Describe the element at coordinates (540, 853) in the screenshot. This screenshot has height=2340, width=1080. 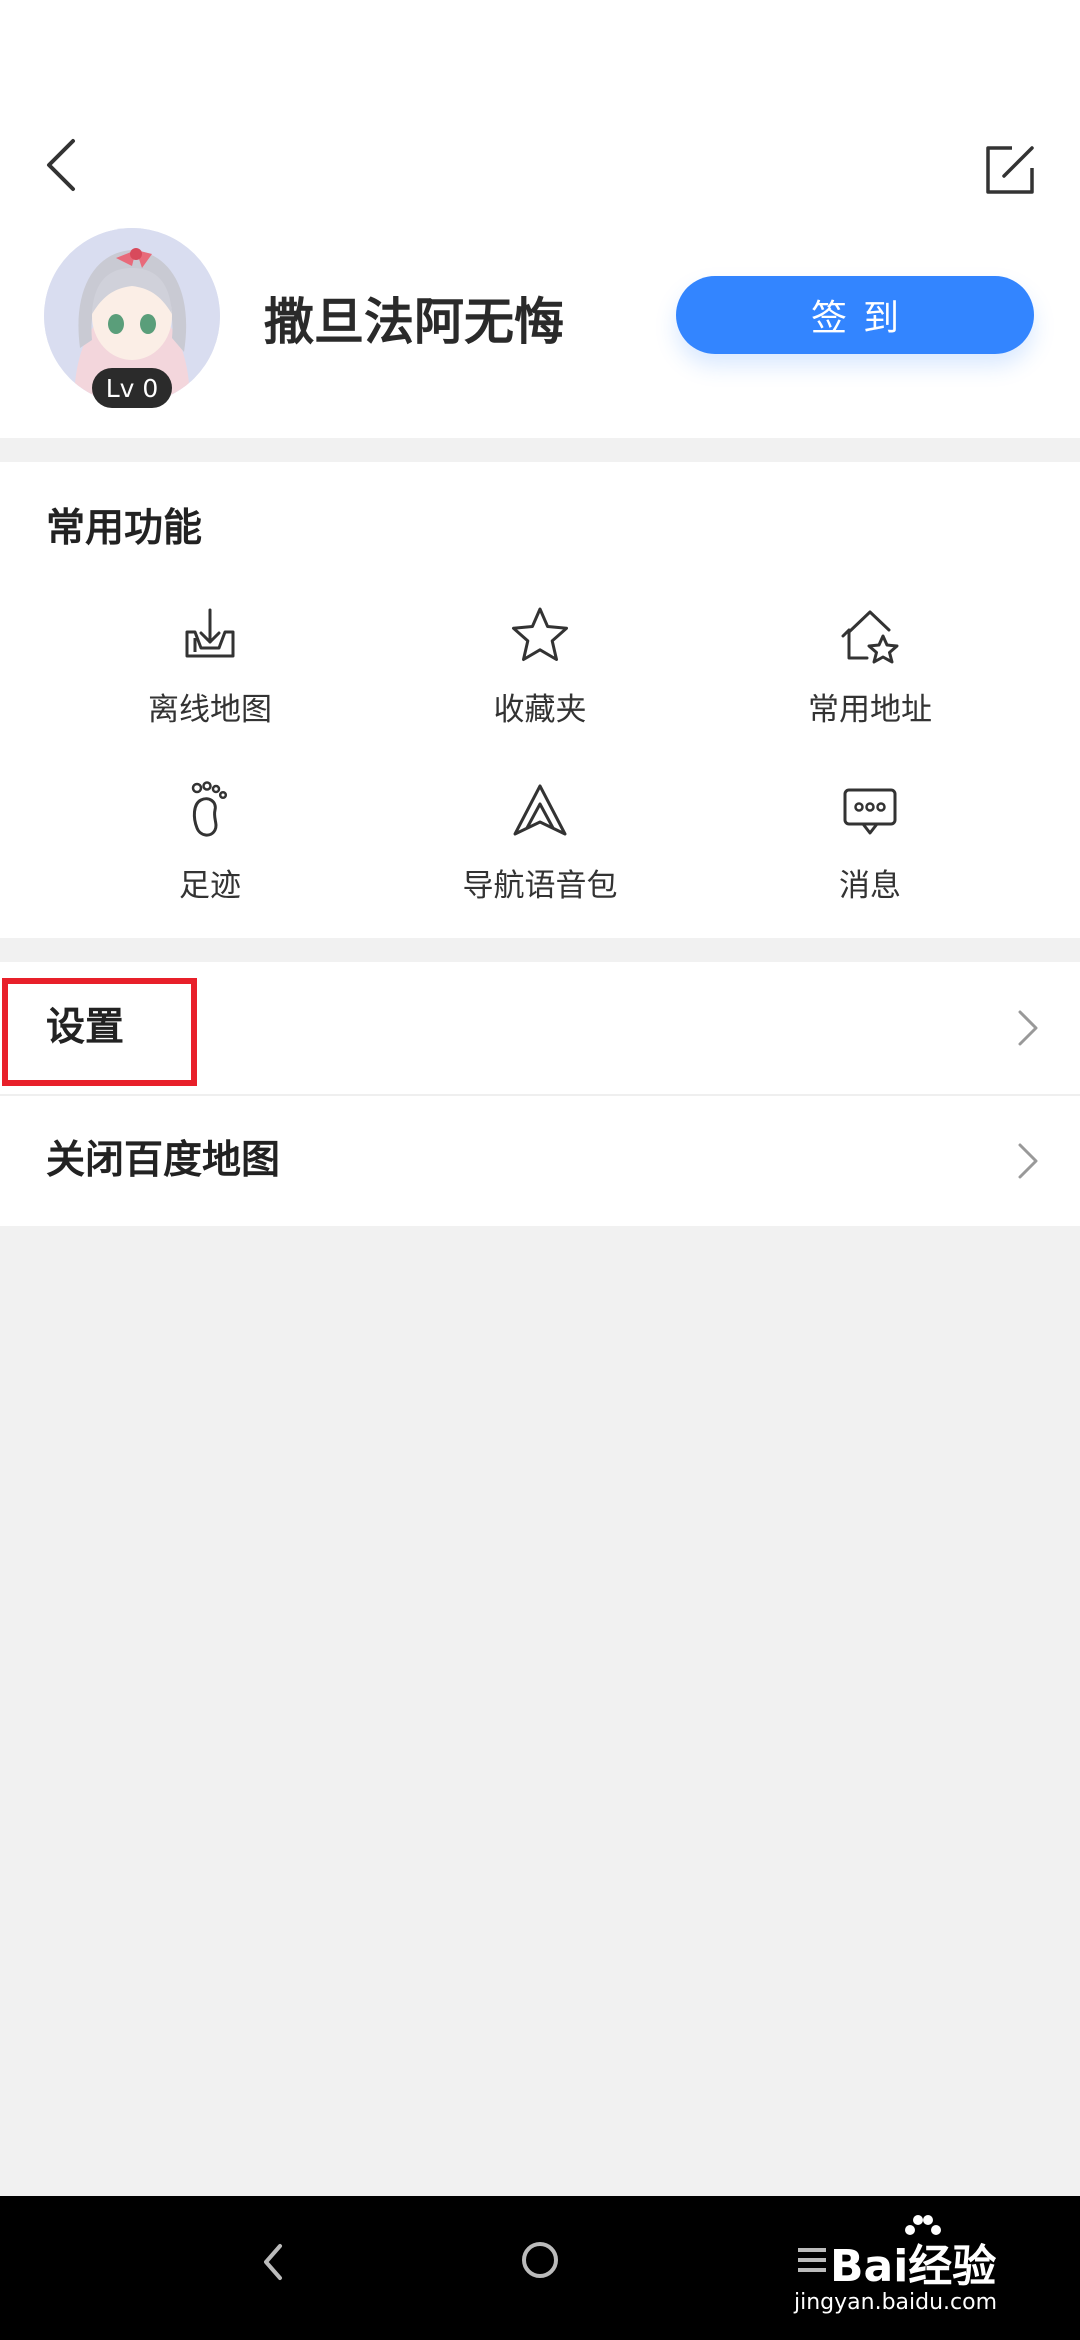
I see `feature-voice-pack: 导航语音包` at that location.